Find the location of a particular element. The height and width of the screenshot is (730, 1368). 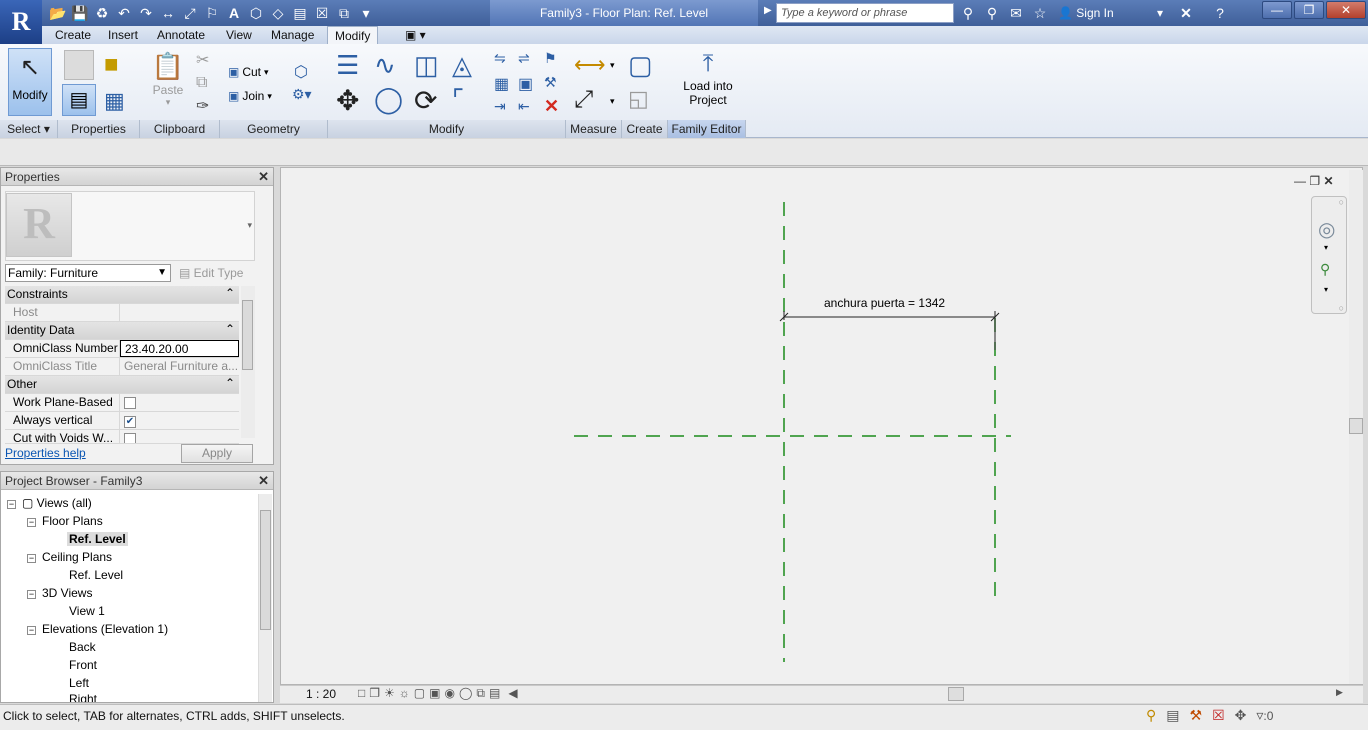

tab-insert: Insert is located at coordinates (123, 35).